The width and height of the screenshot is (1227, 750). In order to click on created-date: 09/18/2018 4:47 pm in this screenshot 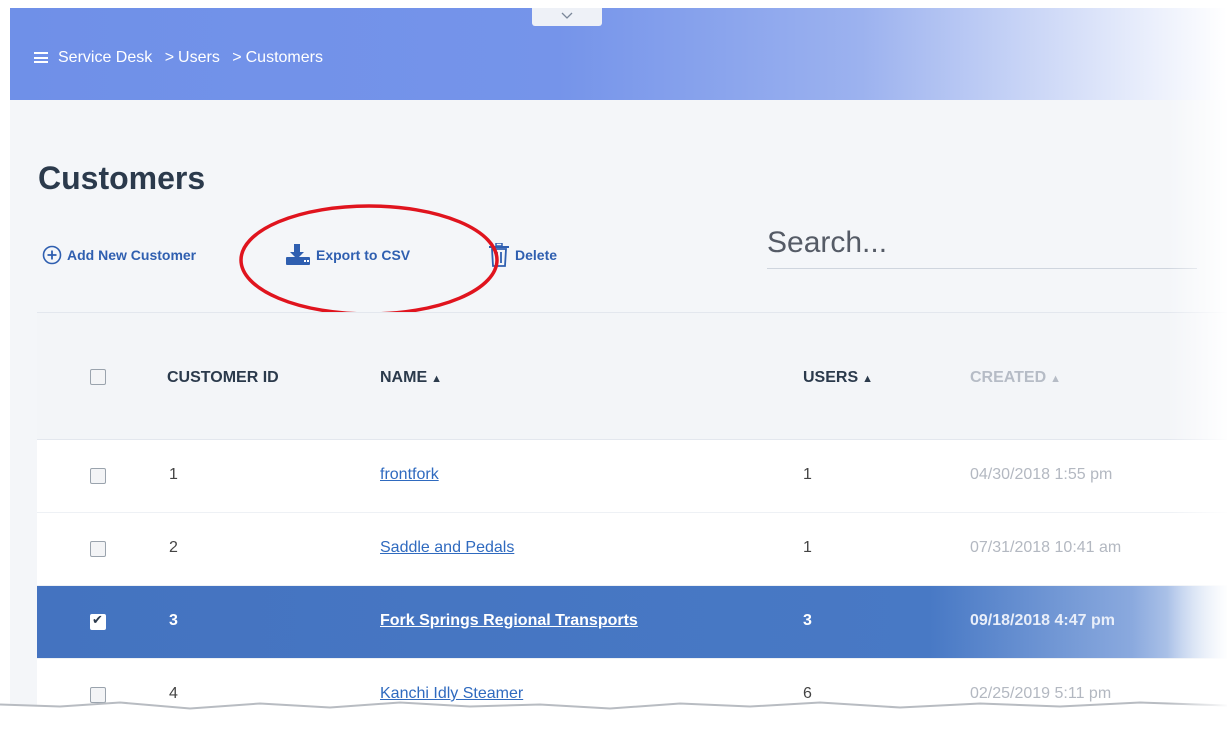, I will do `click(1042, 620)`.